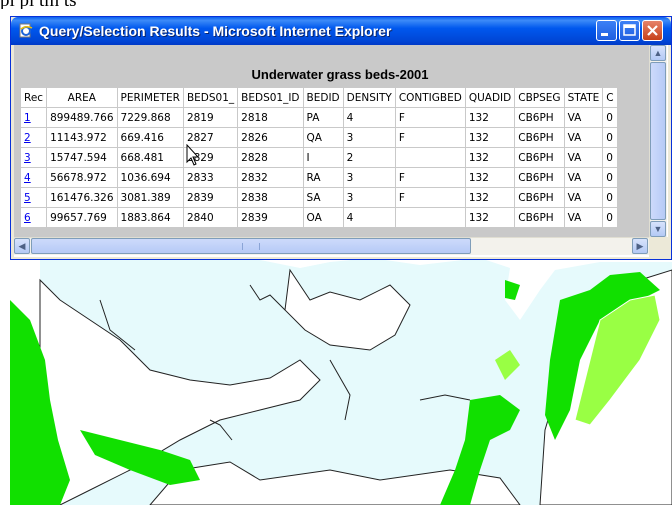  Describe the element at coordinates (270, 137) in the screenshot. I see `table-cell-beds01-id: 2826` at that location.